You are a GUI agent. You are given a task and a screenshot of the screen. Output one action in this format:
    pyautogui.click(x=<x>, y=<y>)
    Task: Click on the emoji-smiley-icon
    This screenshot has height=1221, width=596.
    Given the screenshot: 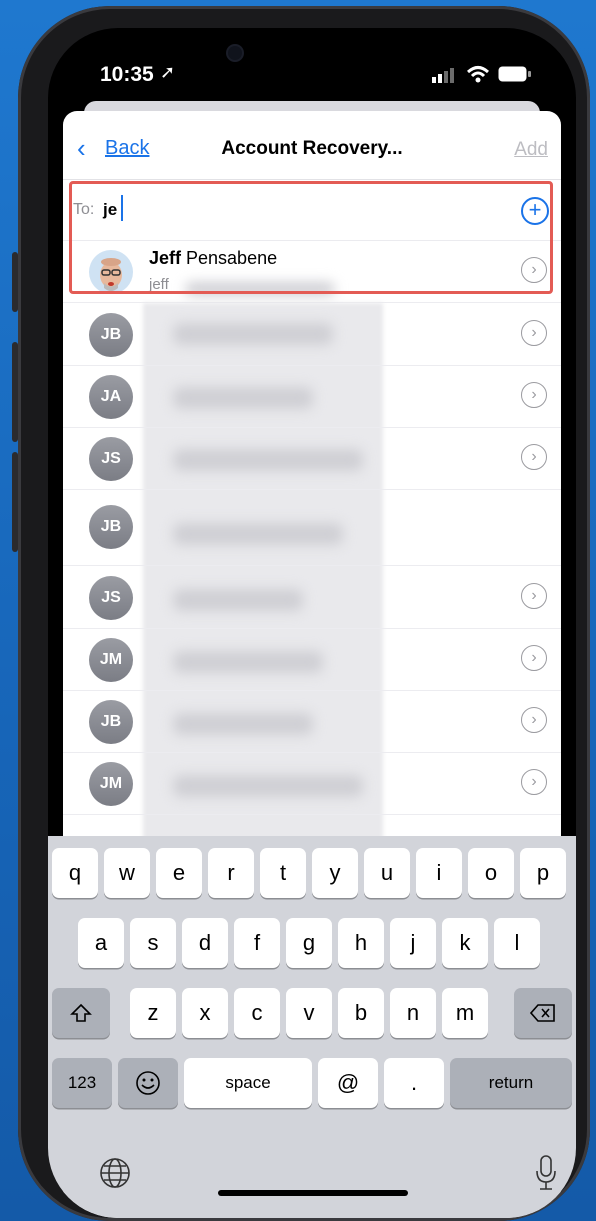 What is the action you would take?
    pyautogui.click(x=148, y=1083)
    